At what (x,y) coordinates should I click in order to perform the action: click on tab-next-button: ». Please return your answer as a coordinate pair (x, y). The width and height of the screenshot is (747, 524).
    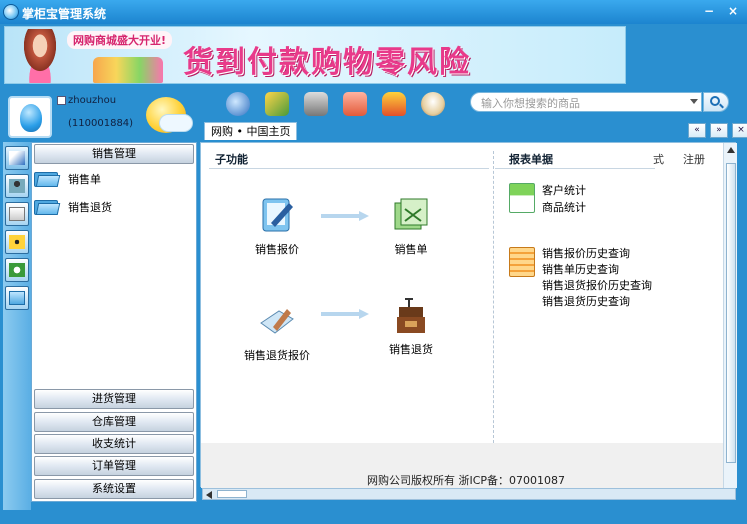
    Looking at the image, I should click on (719, 130).